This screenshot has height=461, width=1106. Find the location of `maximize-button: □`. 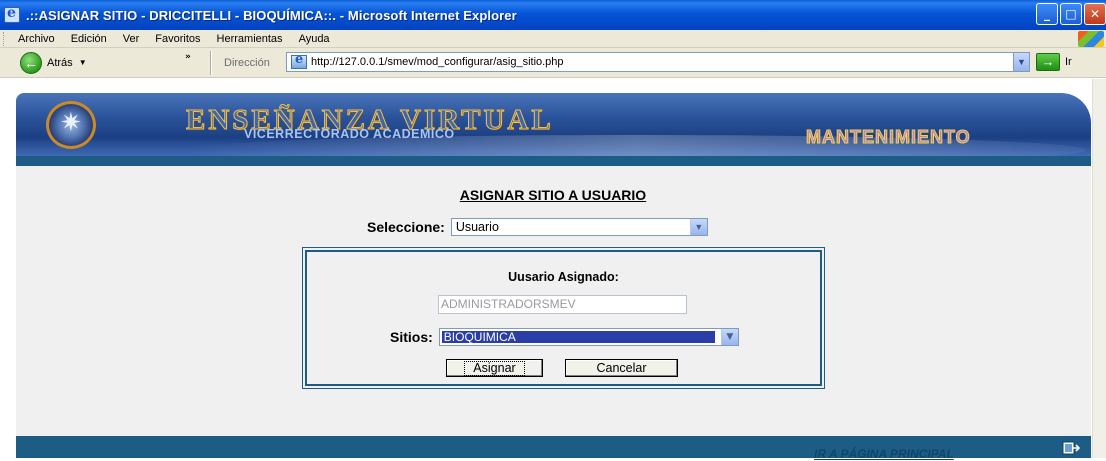

maximize-button: □ is located at coordinates (1071, 14).